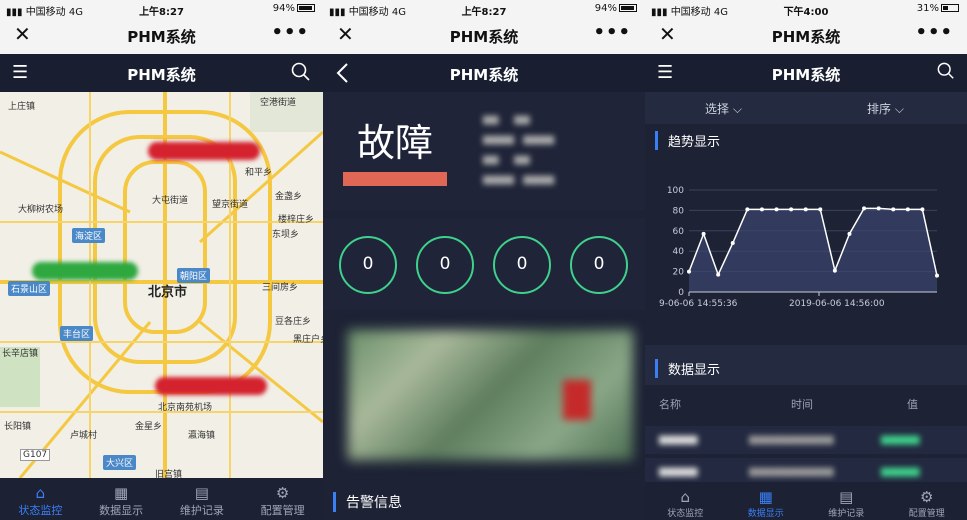  What do you see at coordinates (308, 340) in the screenshot?
I see `map-label: 黑庄户乡` at bounding box center [308, 340].